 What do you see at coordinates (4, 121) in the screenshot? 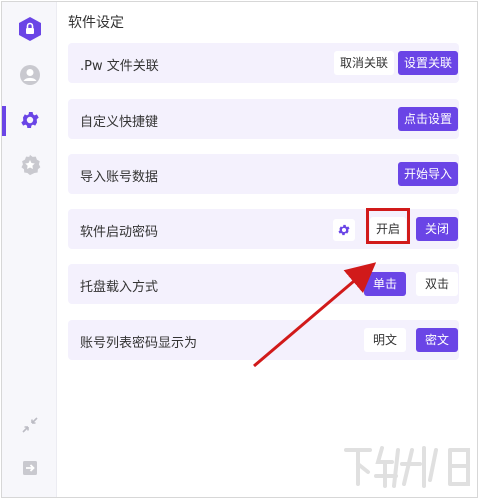
I see `active-indicator` at bounding box center [4, 121].